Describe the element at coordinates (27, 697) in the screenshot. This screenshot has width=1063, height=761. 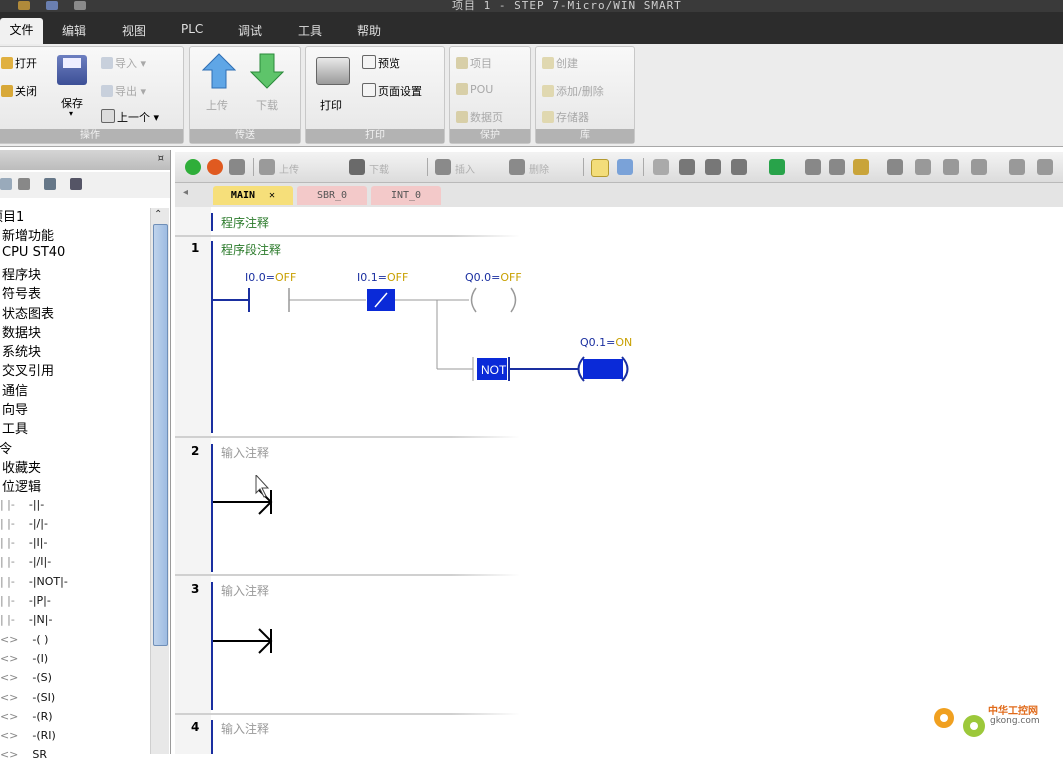
I see `instruction-item: -<> -(SI)` at that location.